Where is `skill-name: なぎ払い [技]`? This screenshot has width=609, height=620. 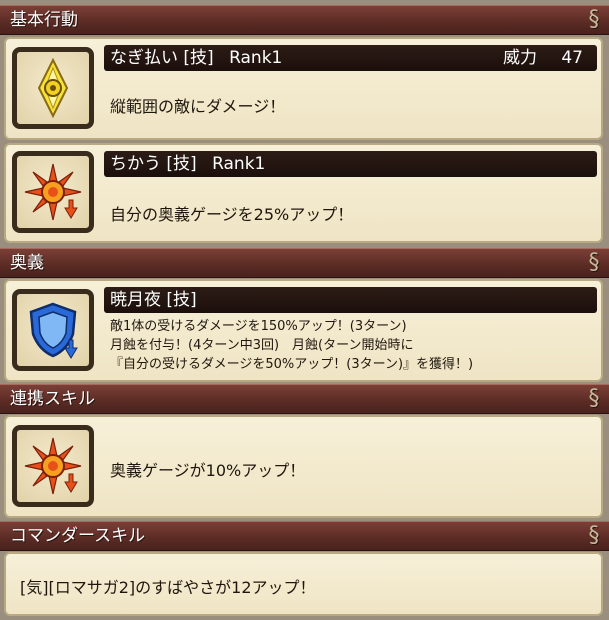
skill-name: なぎ払い [技] is located at coordinates (162, 58).